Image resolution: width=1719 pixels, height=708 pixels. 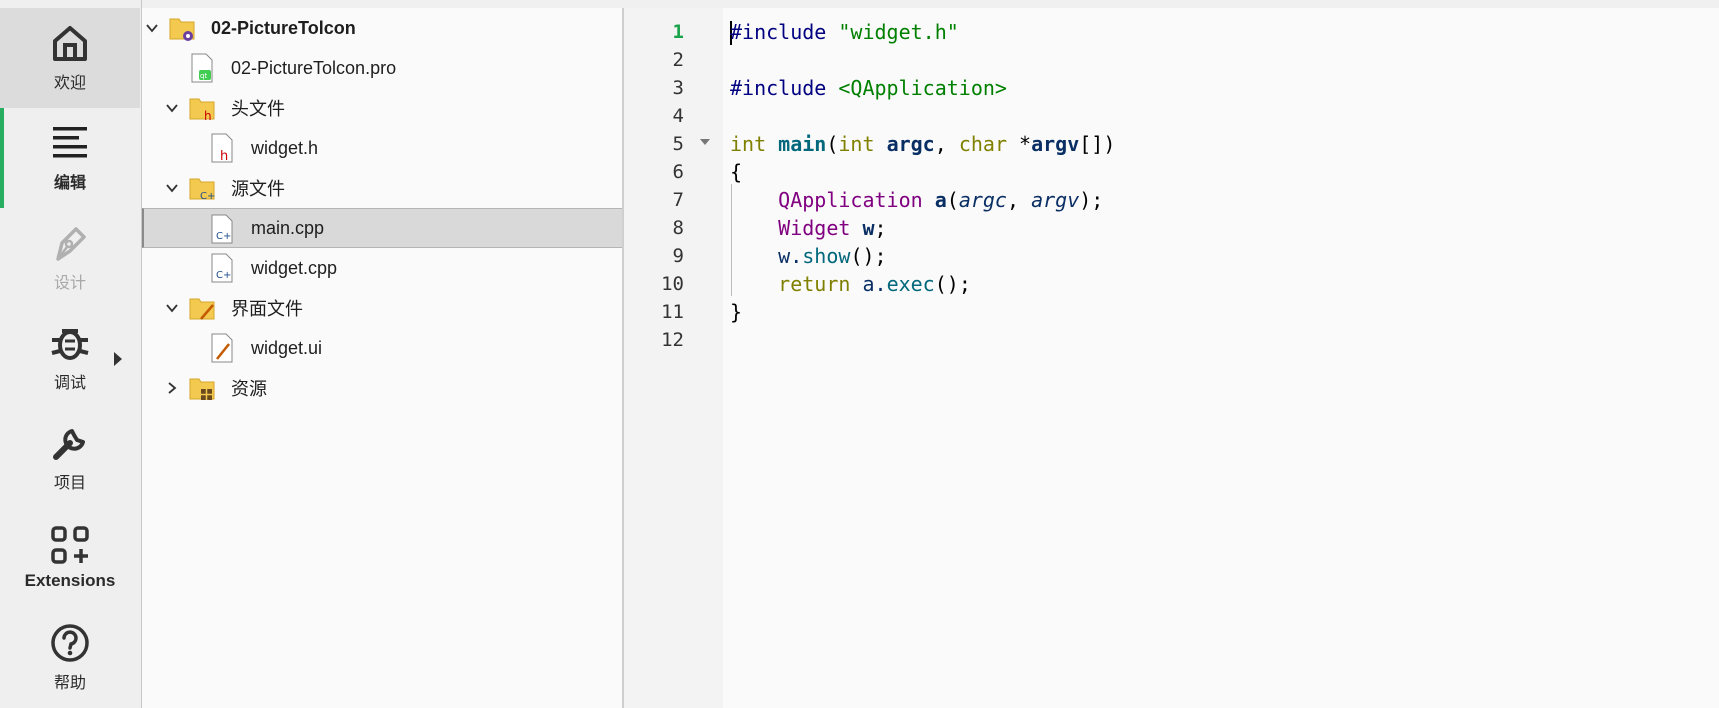 I want to click on file-name: widget.cpp, so click(x=294, y=267).